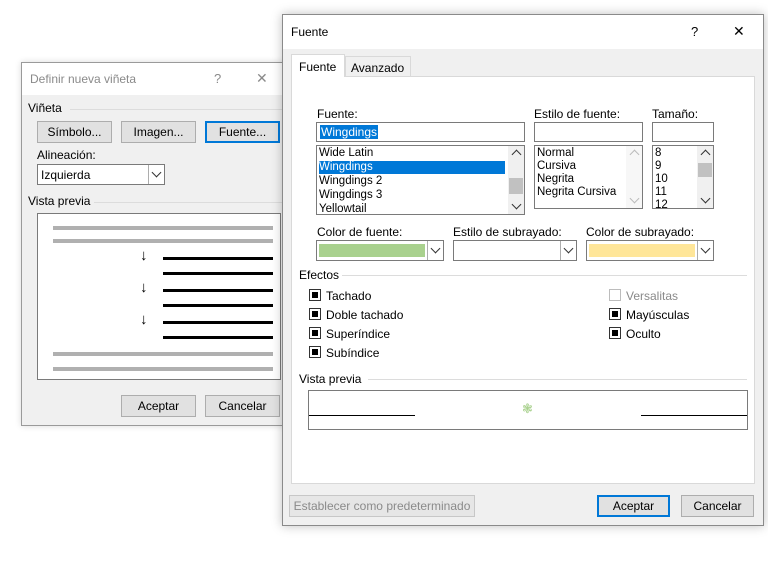 This screenshot has height=562, width=768. I want to click on style-list-item: Negrita Cursiva, so click(576, 192).